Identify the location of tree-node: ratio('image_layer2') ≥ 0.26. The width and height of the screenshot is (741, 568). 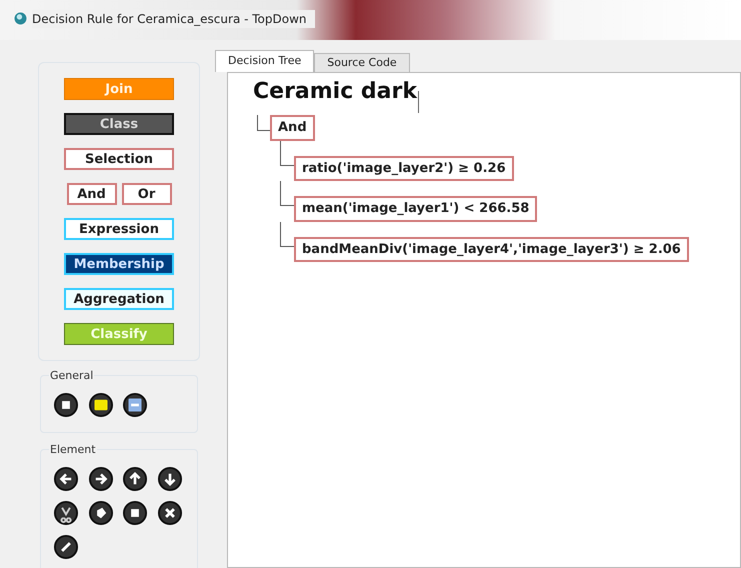
(404, 168).